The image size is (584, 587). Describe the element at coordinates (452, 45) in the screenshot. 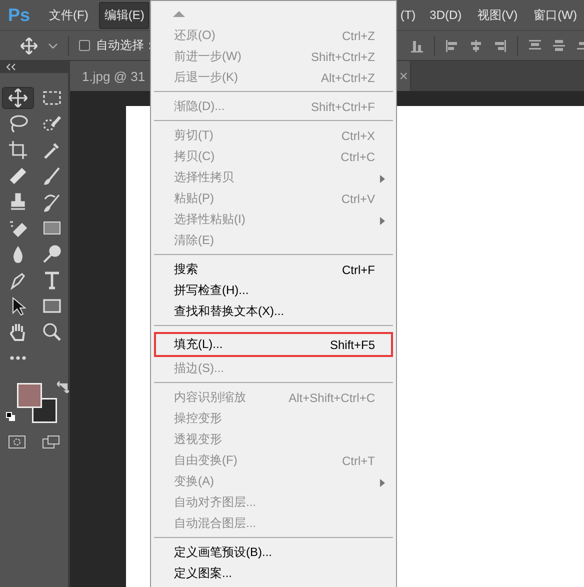

I see `align-left-icon` at that location.